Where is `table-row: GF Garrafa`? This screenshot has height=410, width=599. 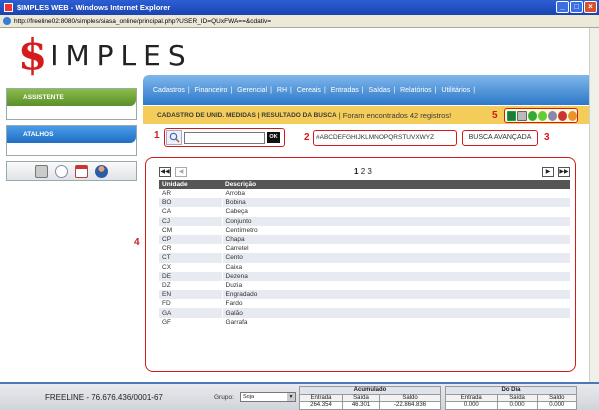
table-row: GF Garrafa is located at coordinates (364, 322).